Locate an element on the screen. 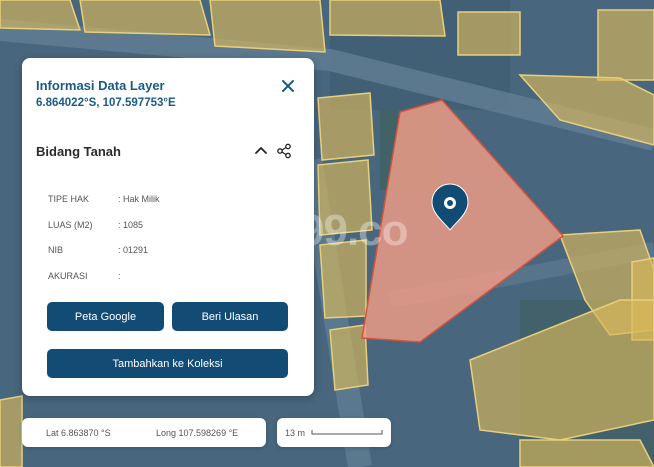 The width and height of the screenshot is (654, 467). field-label: AKURASI is located at coordinates (68, 276).